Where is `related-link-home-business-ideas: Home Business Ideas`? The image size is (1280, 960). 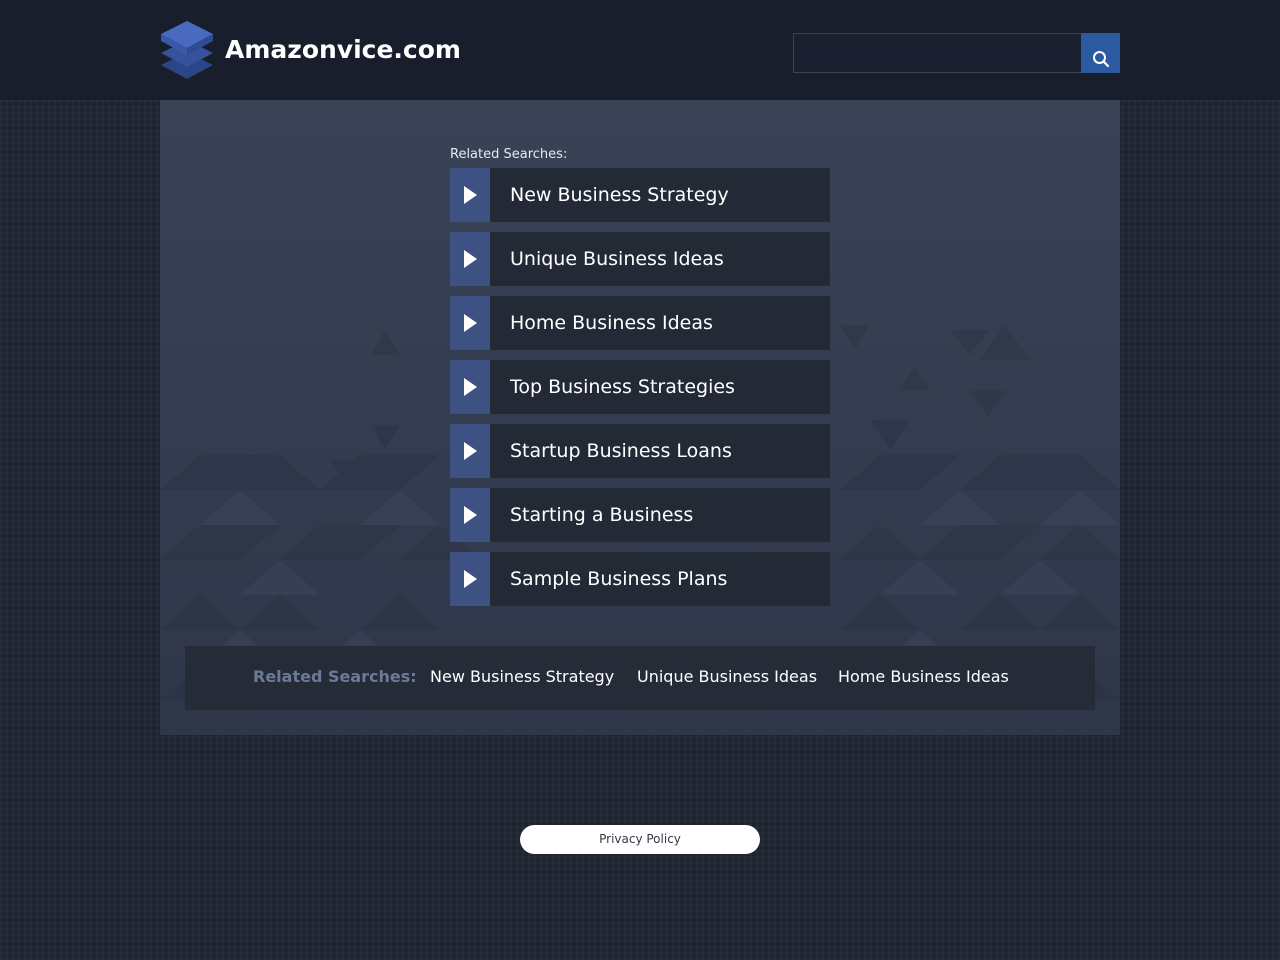
related-link-home-business-ideas: Home Business Ideas is located at coordinates (640, 323).